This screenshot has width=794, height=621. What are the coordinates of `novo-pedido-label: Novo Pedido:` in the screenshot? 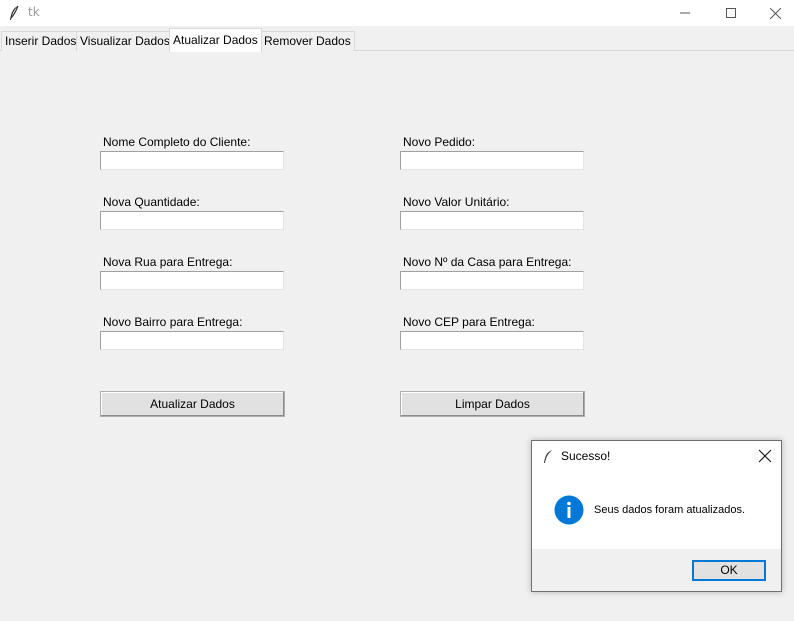 It's located at (439, 142).